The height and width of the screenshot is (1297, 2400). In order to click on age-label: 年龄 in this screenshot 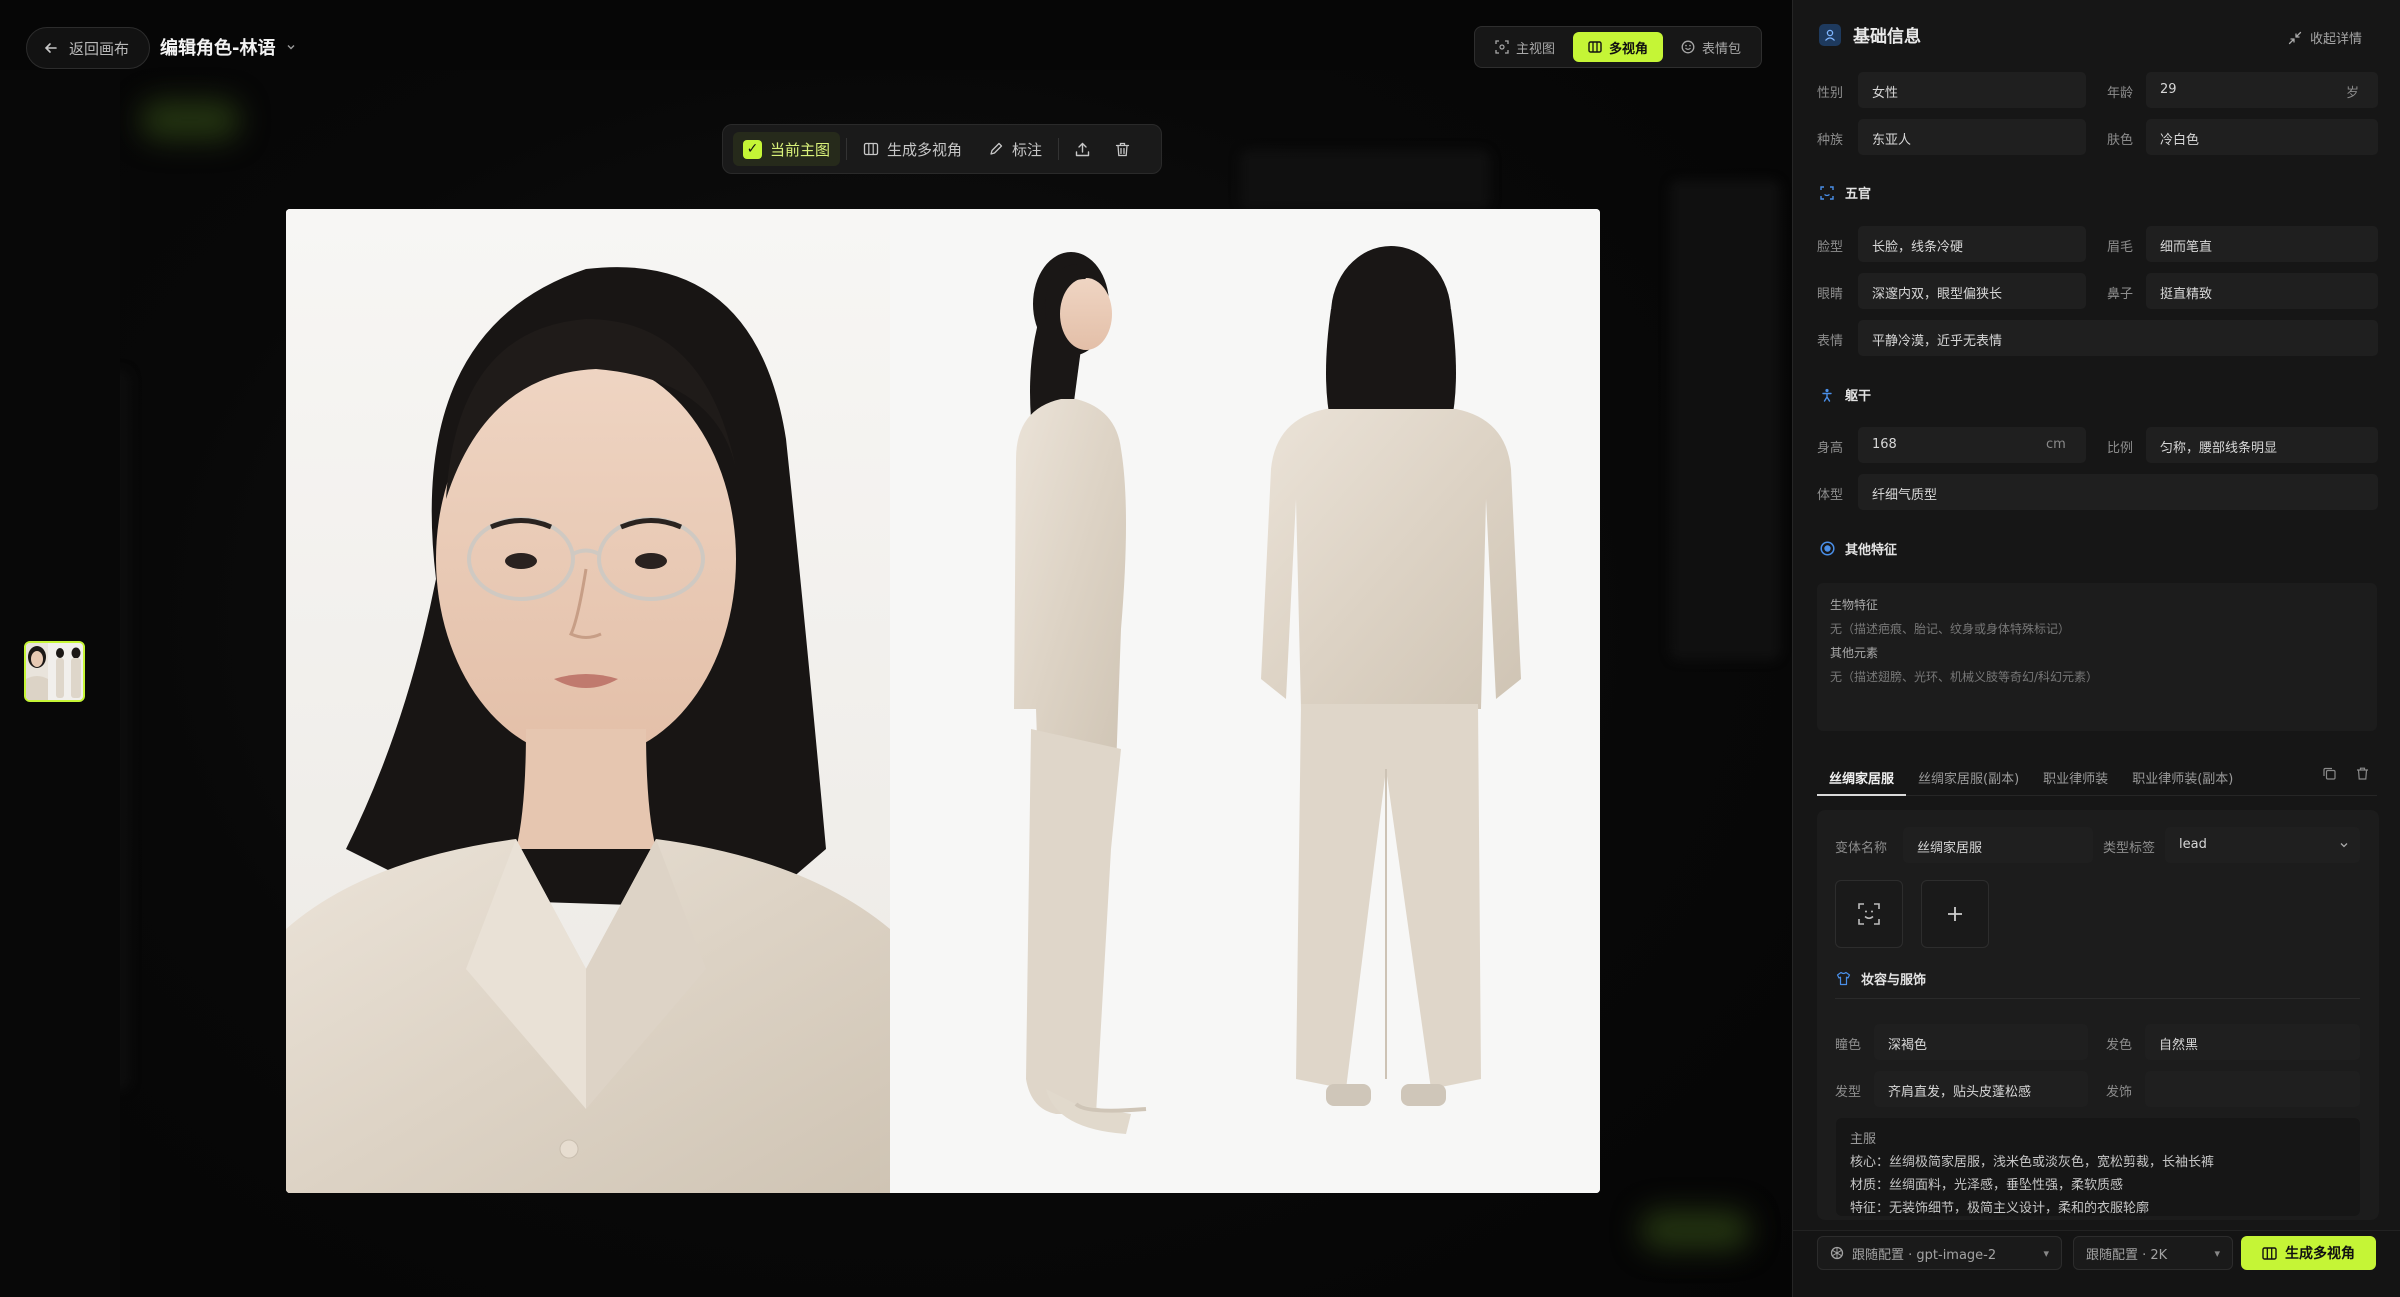, I will do `click(2120, 93)`.